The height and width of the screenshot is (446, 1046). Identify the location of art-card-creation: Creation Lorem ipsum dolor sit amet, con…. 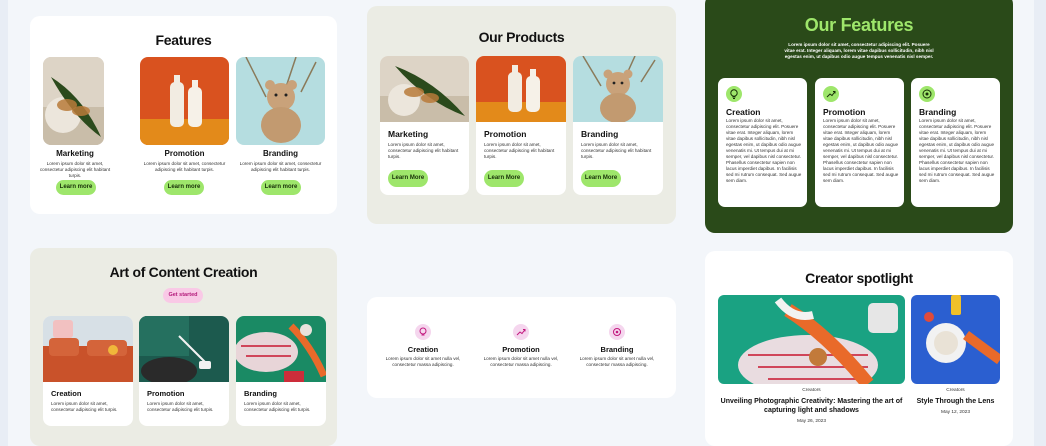
(88, 371).